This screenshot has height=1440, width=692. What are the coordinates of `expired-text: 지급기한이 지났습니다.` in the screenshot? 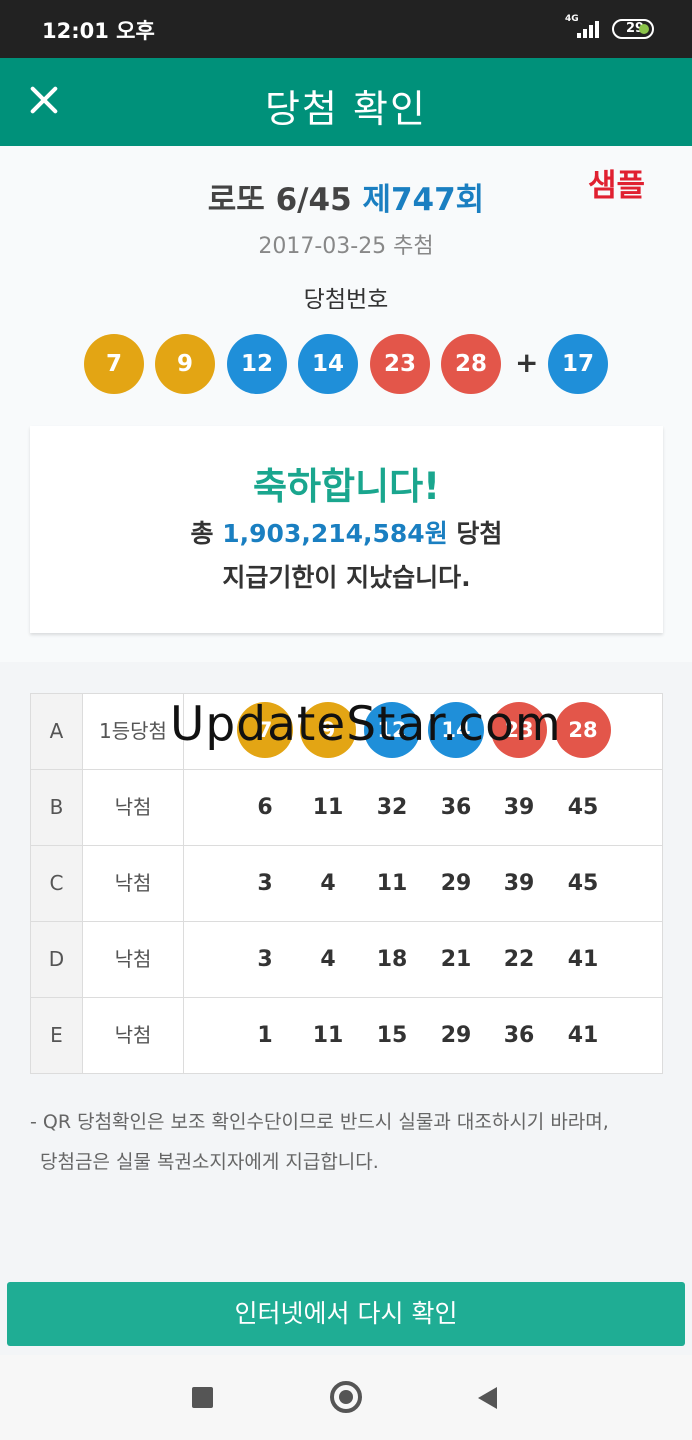 It's located at (346, 577).